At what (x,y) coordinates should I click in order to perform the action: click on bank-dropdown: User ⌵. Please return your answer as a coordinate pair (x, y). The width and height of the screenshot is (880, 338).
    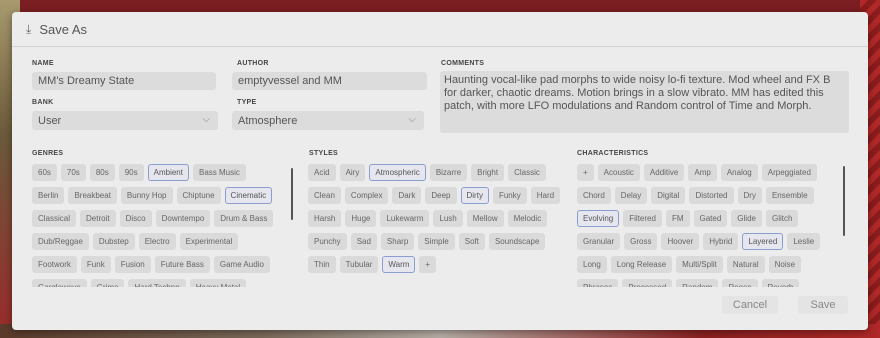
    Looking at the image, I should click on (125, 120).